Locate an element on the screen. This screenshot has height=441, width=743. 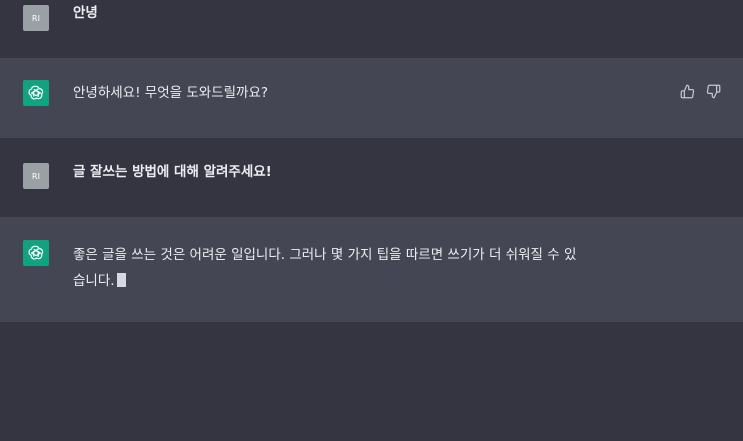
thumbs-up-icon is located at coordinates (687, 91).